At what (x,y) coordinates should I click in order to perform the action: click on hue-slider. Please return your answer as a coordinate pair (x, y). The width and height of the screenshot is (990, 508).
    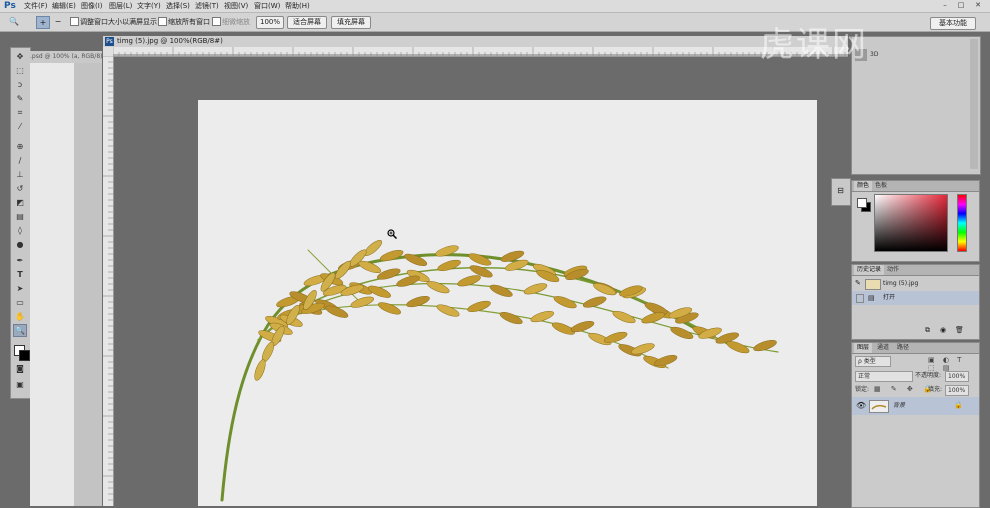
    Looking at the image, I should click on (962, 223).